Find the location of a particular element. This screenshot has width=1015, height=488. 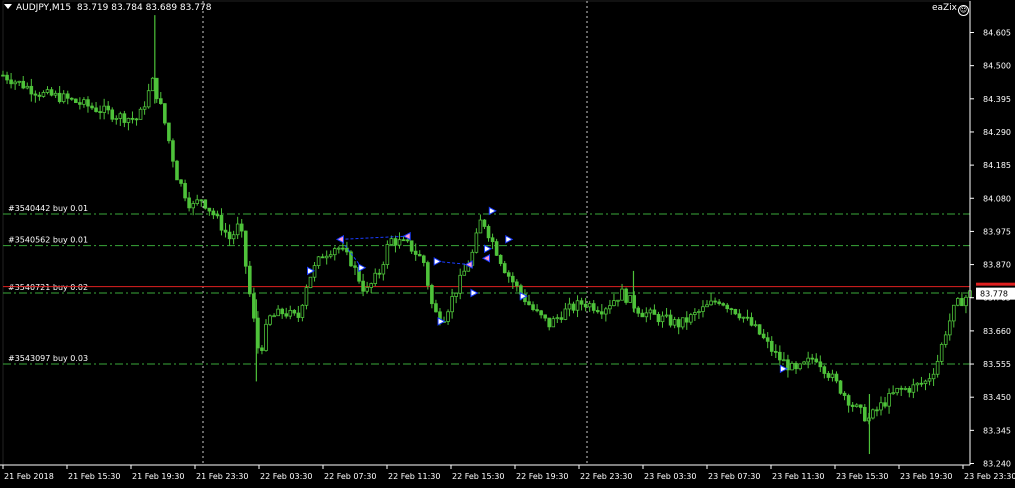

time-tick-label: 23 Feb 03:30 is located at coordinates (670, 476).